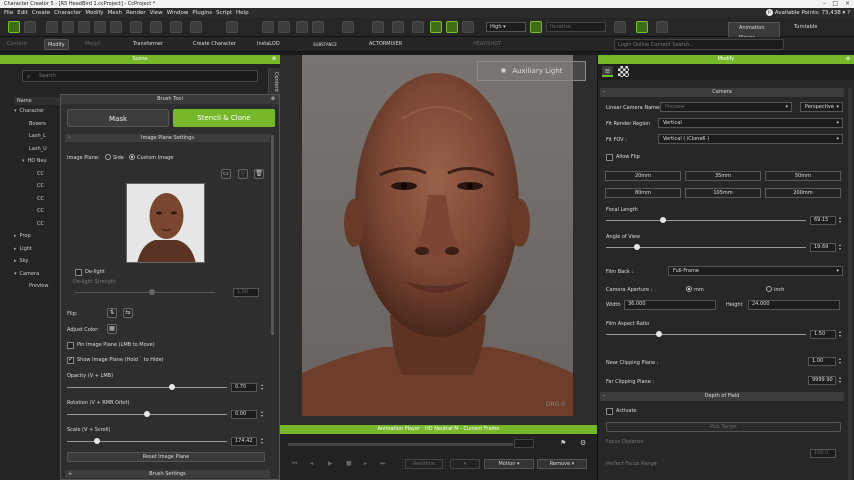 The image size is (854, 480). Describe the element at coordinates (468, 27) in the screenshot. I see `globe-icon` at that location.